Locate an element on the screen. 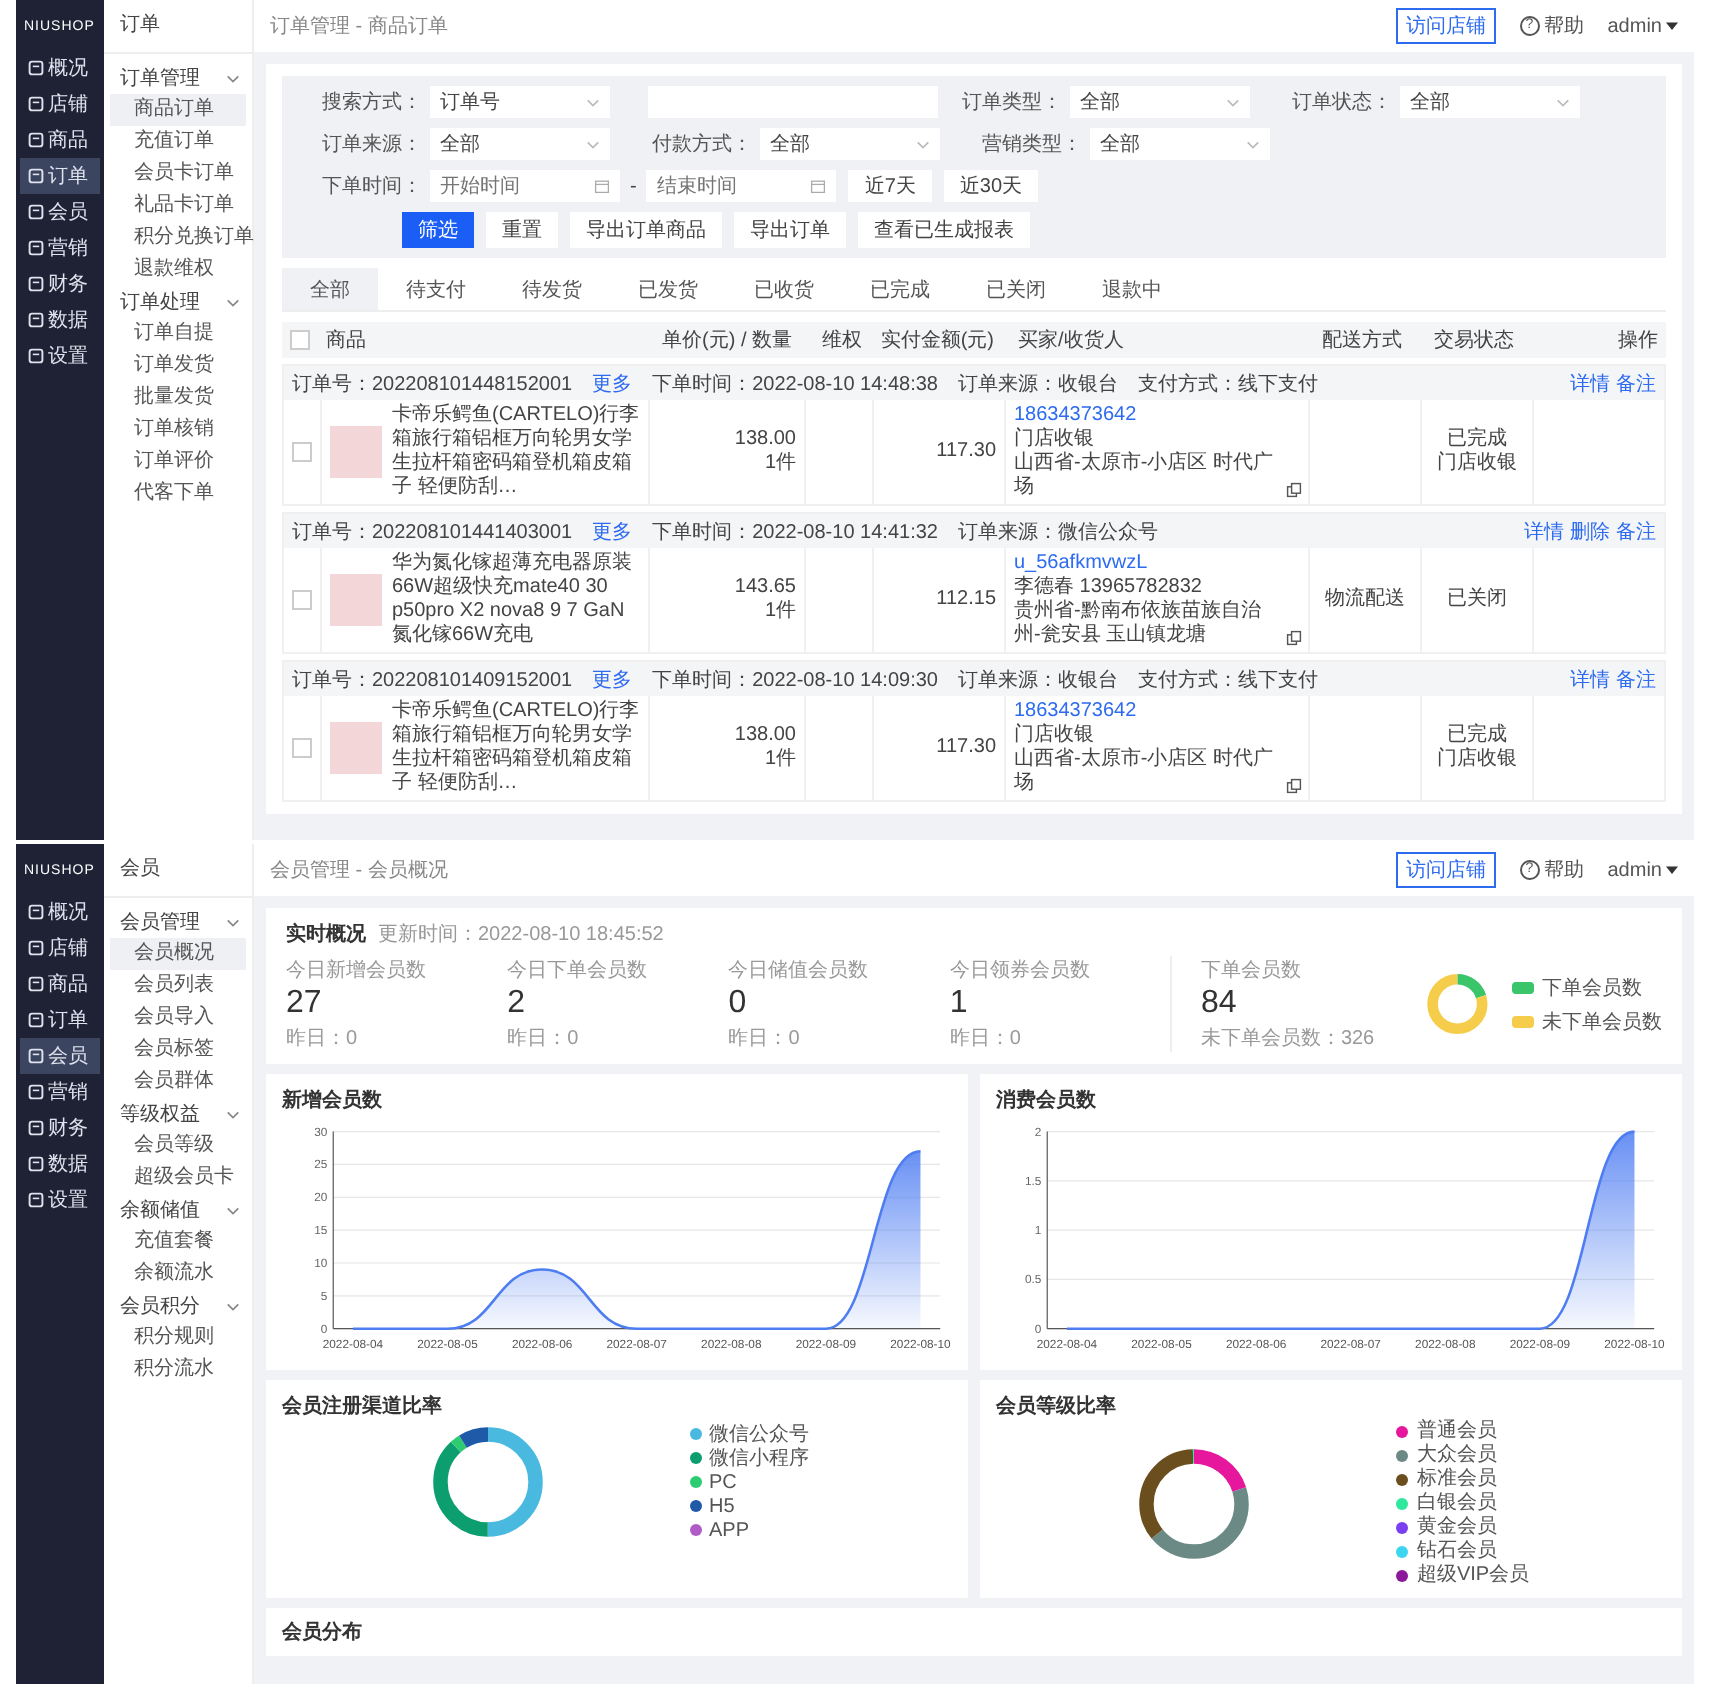 The image size is (1710, 1684). submenu-item: 会员等级 is located at coordinates (178, 1146).